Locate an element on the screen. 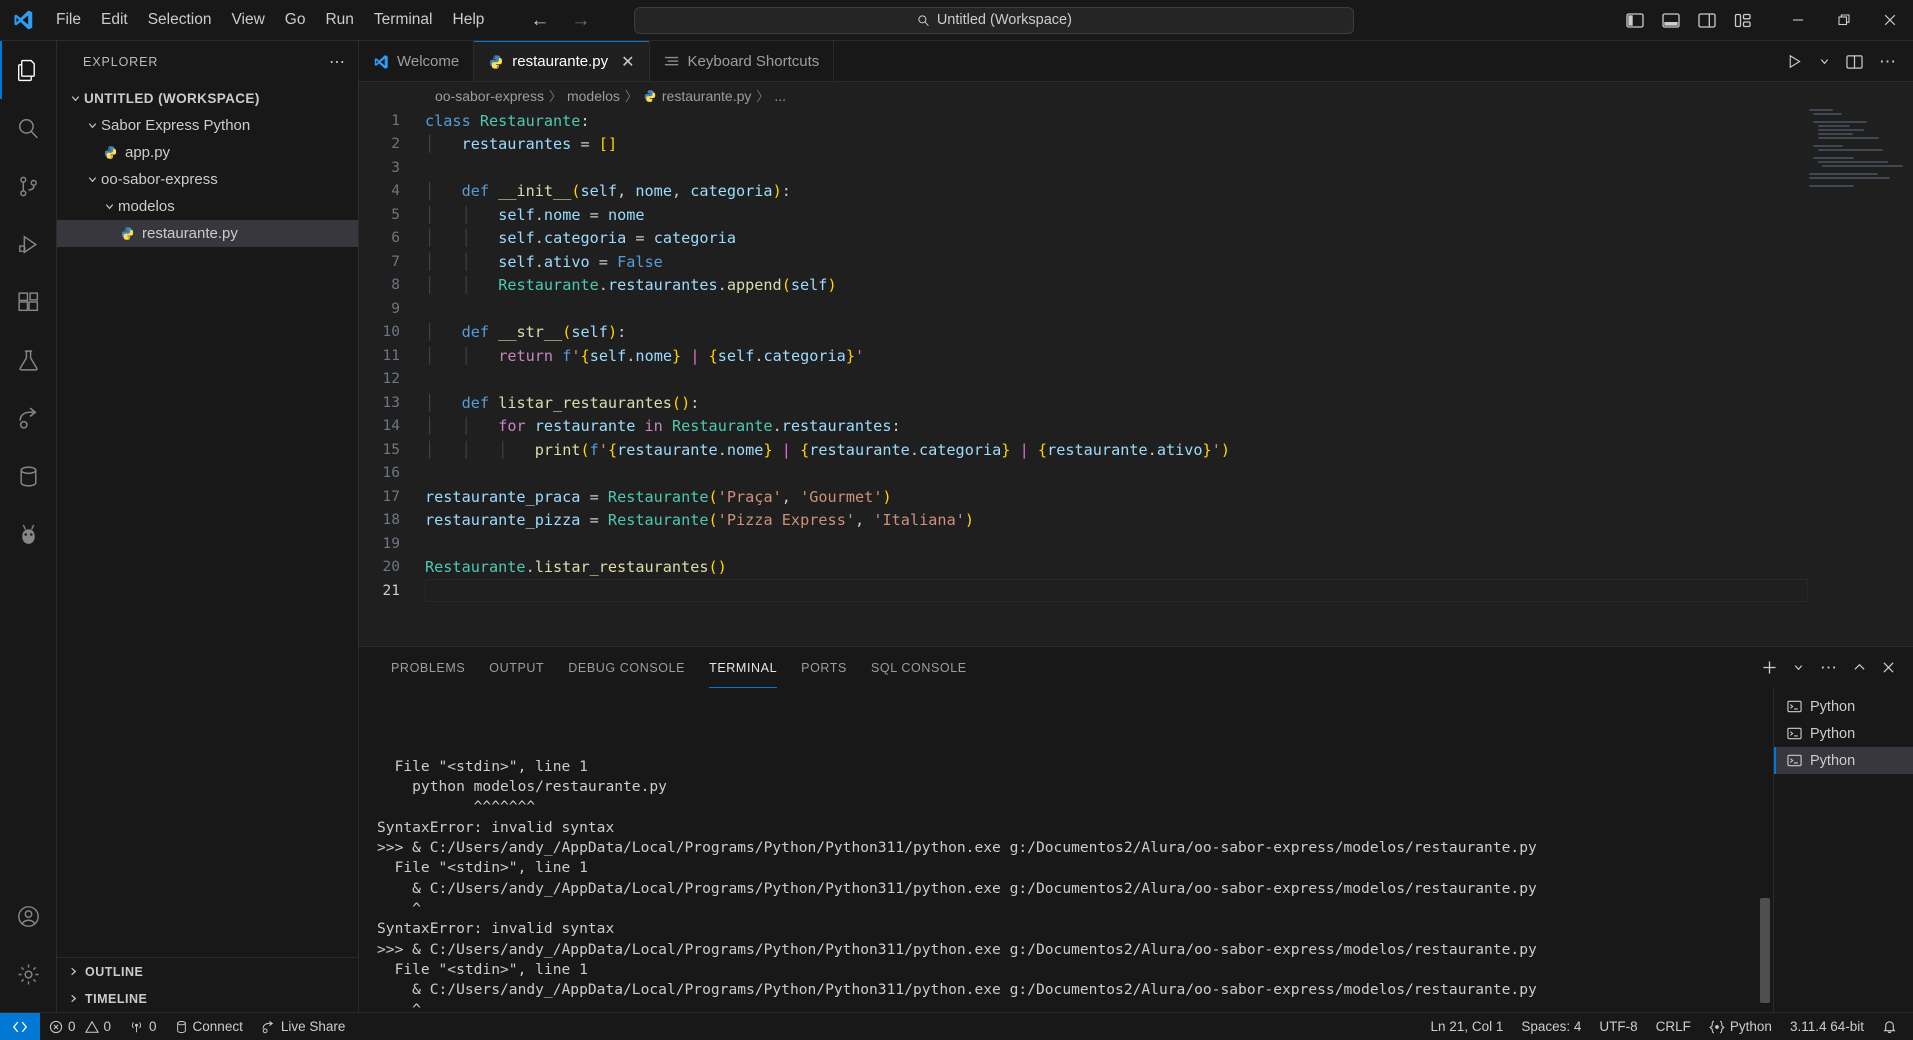 Image resolution: width=1913 pixels, height=1040 pixels. sidebar-item-ant-design is located at coordinates (28, 534).